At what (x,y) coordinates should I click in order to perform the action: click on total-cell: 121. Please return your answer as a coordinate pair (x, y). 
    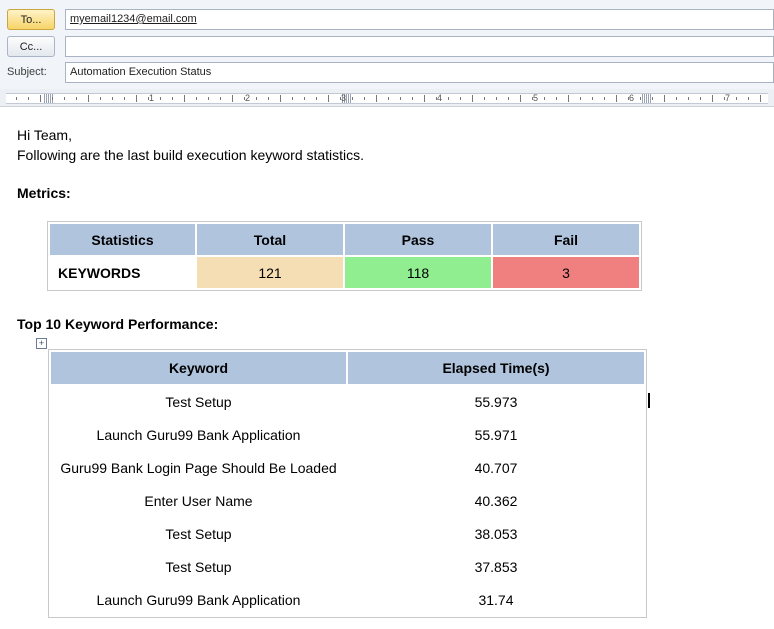
    Looking at the image, I should click on (270, 272).